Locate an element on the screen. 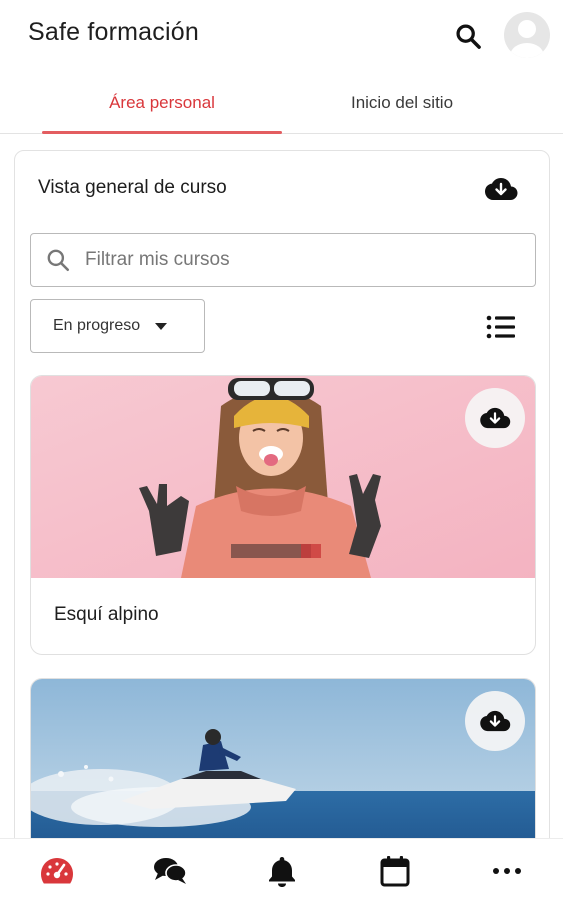 The width and height of the screenshot is (563, 900). dashboard-gauge-icon is located at coordinates (57, 871).